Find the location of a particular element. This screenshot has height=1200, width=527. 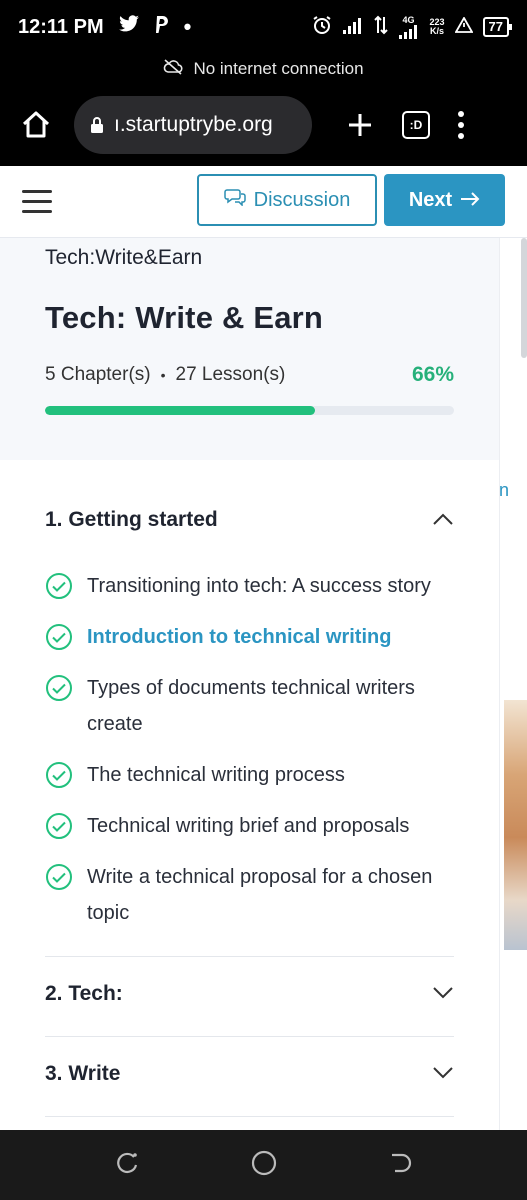

recents-button is located at coordinates (127, 1165).